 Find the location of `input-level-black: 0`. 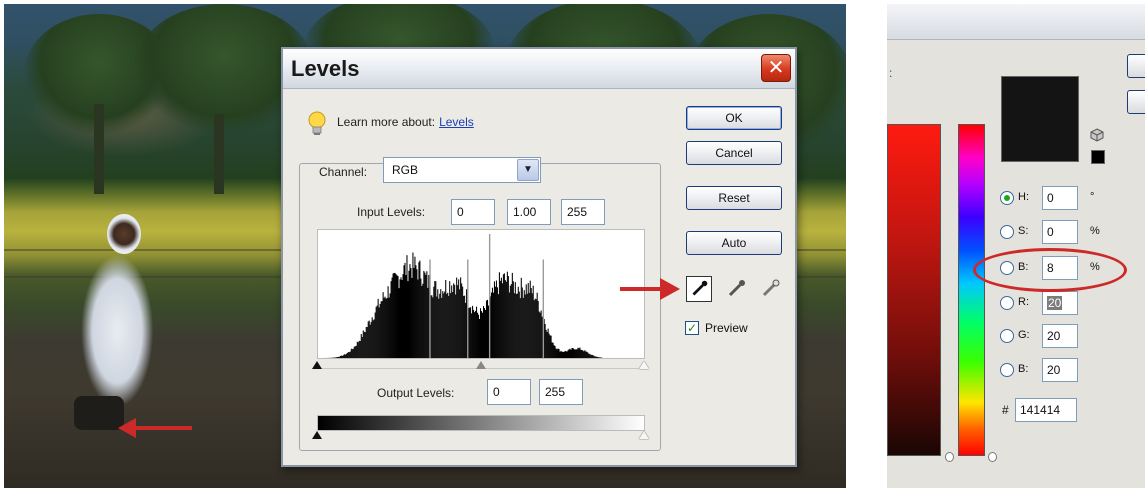

input-level-black: 0 is located at coordinates (473, 212).